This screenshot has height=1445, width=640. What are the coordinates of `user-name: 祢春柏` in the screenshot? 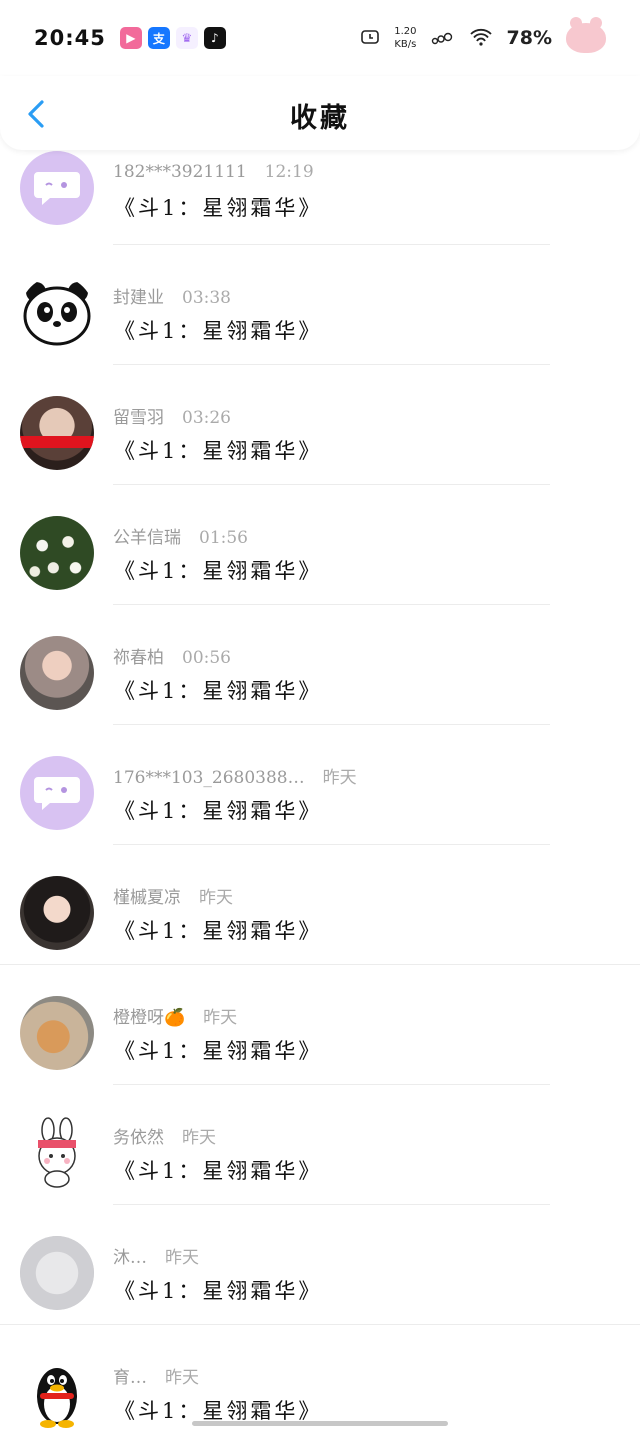 It's located at (138, 658).